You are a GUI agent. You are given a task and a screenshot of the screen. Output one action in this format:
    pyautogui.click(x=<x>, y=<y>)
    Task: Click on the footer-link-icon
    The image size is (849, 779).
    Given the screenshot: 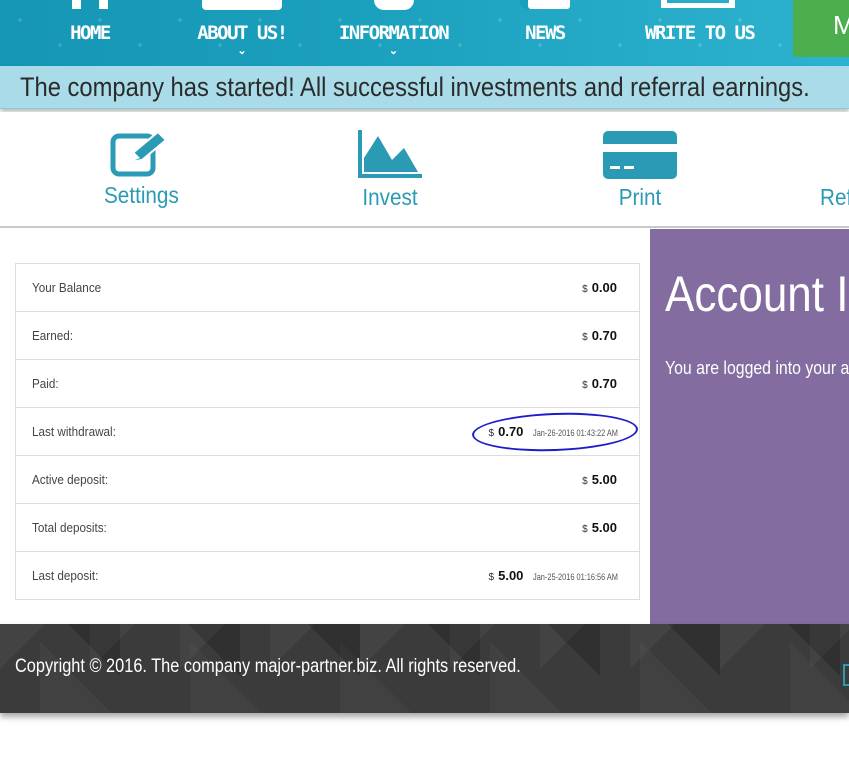 What is the action you would take?
    pyautogui.click(x=846, y=675)
    